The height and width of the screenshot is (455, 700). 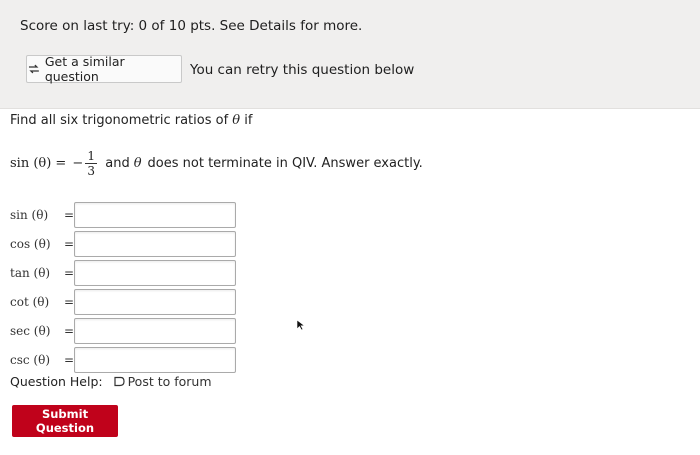 I want to click on refresh-icon, so click(x=33, y=69).